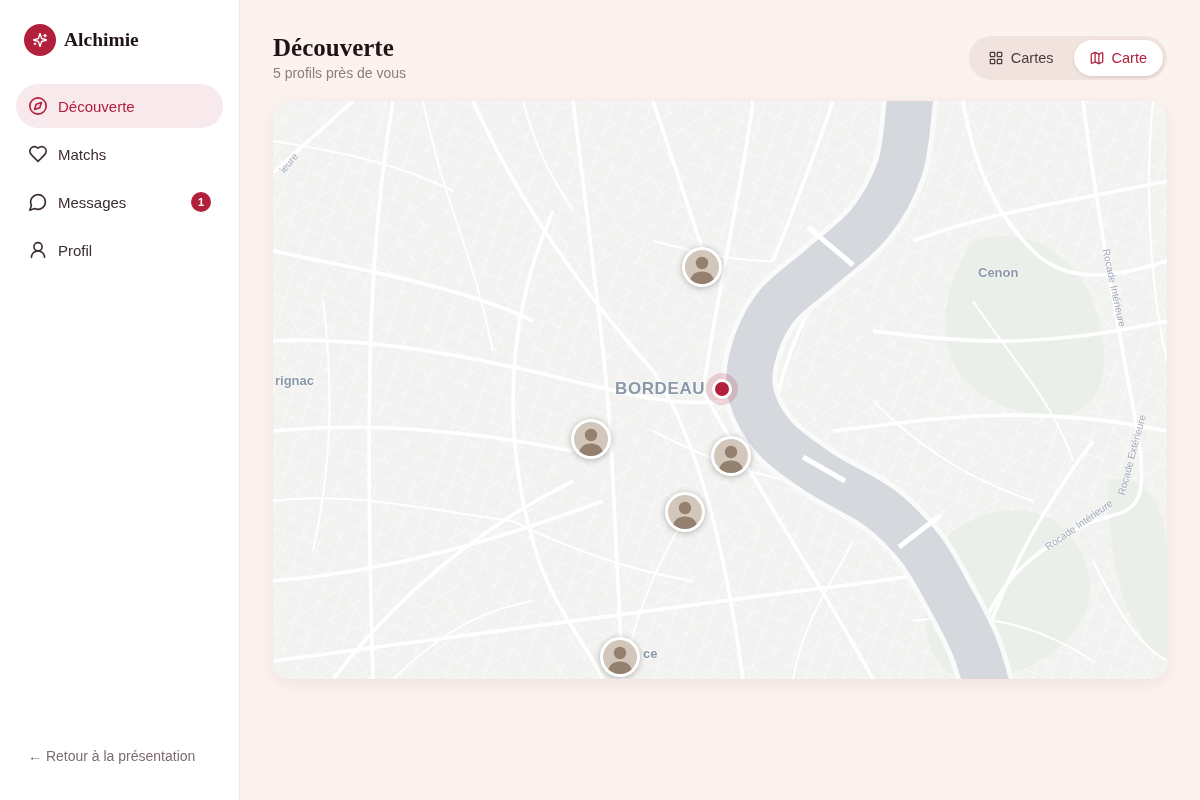  What do you see at coordinates (998, 273) in the screenshot?
I see `map-place-label: Cenon` at bounding box center [998, 273].